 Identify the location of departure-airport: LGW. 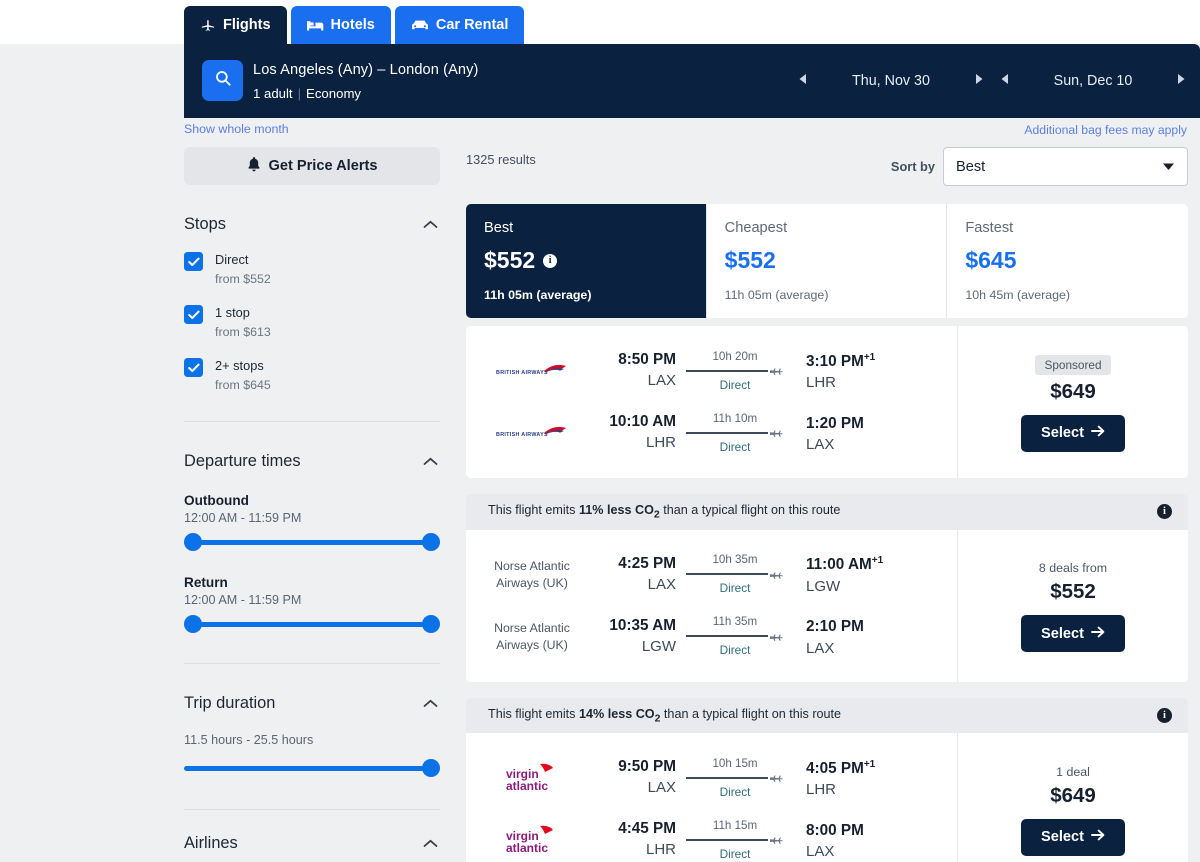
(658, 646).